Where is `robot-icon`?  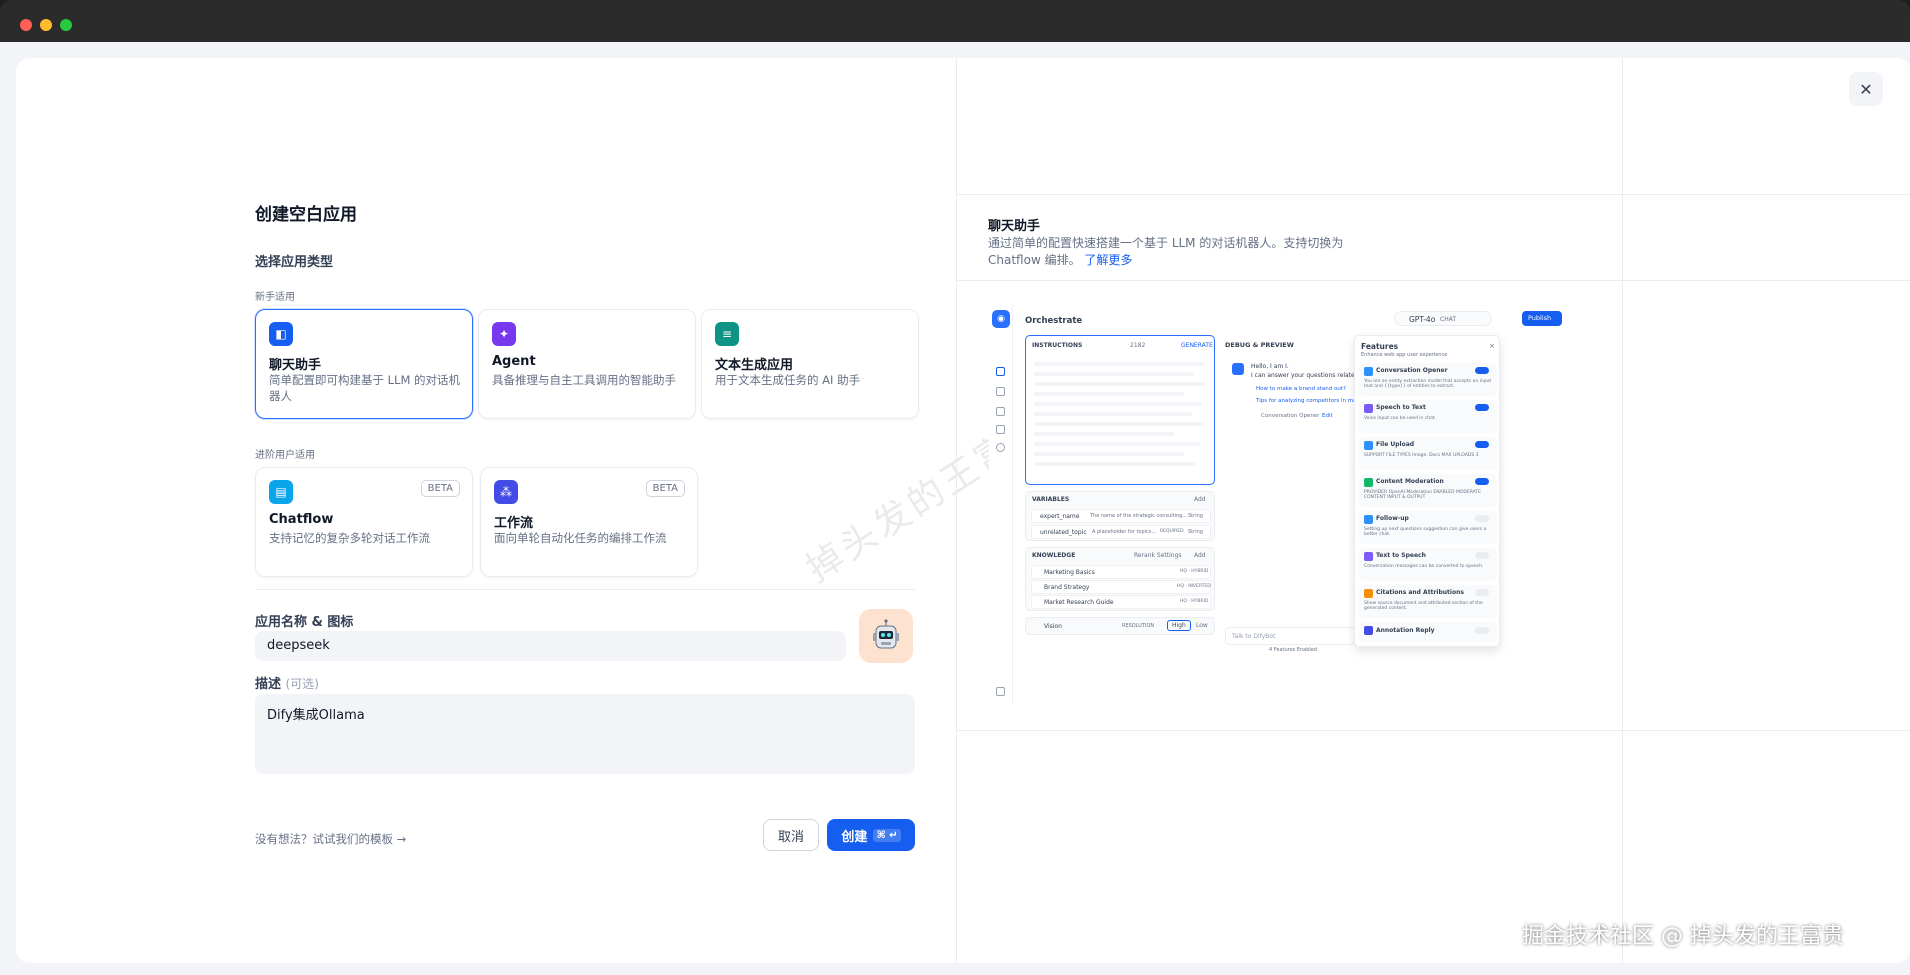 robot-icon is located at coordinates (886, 634).